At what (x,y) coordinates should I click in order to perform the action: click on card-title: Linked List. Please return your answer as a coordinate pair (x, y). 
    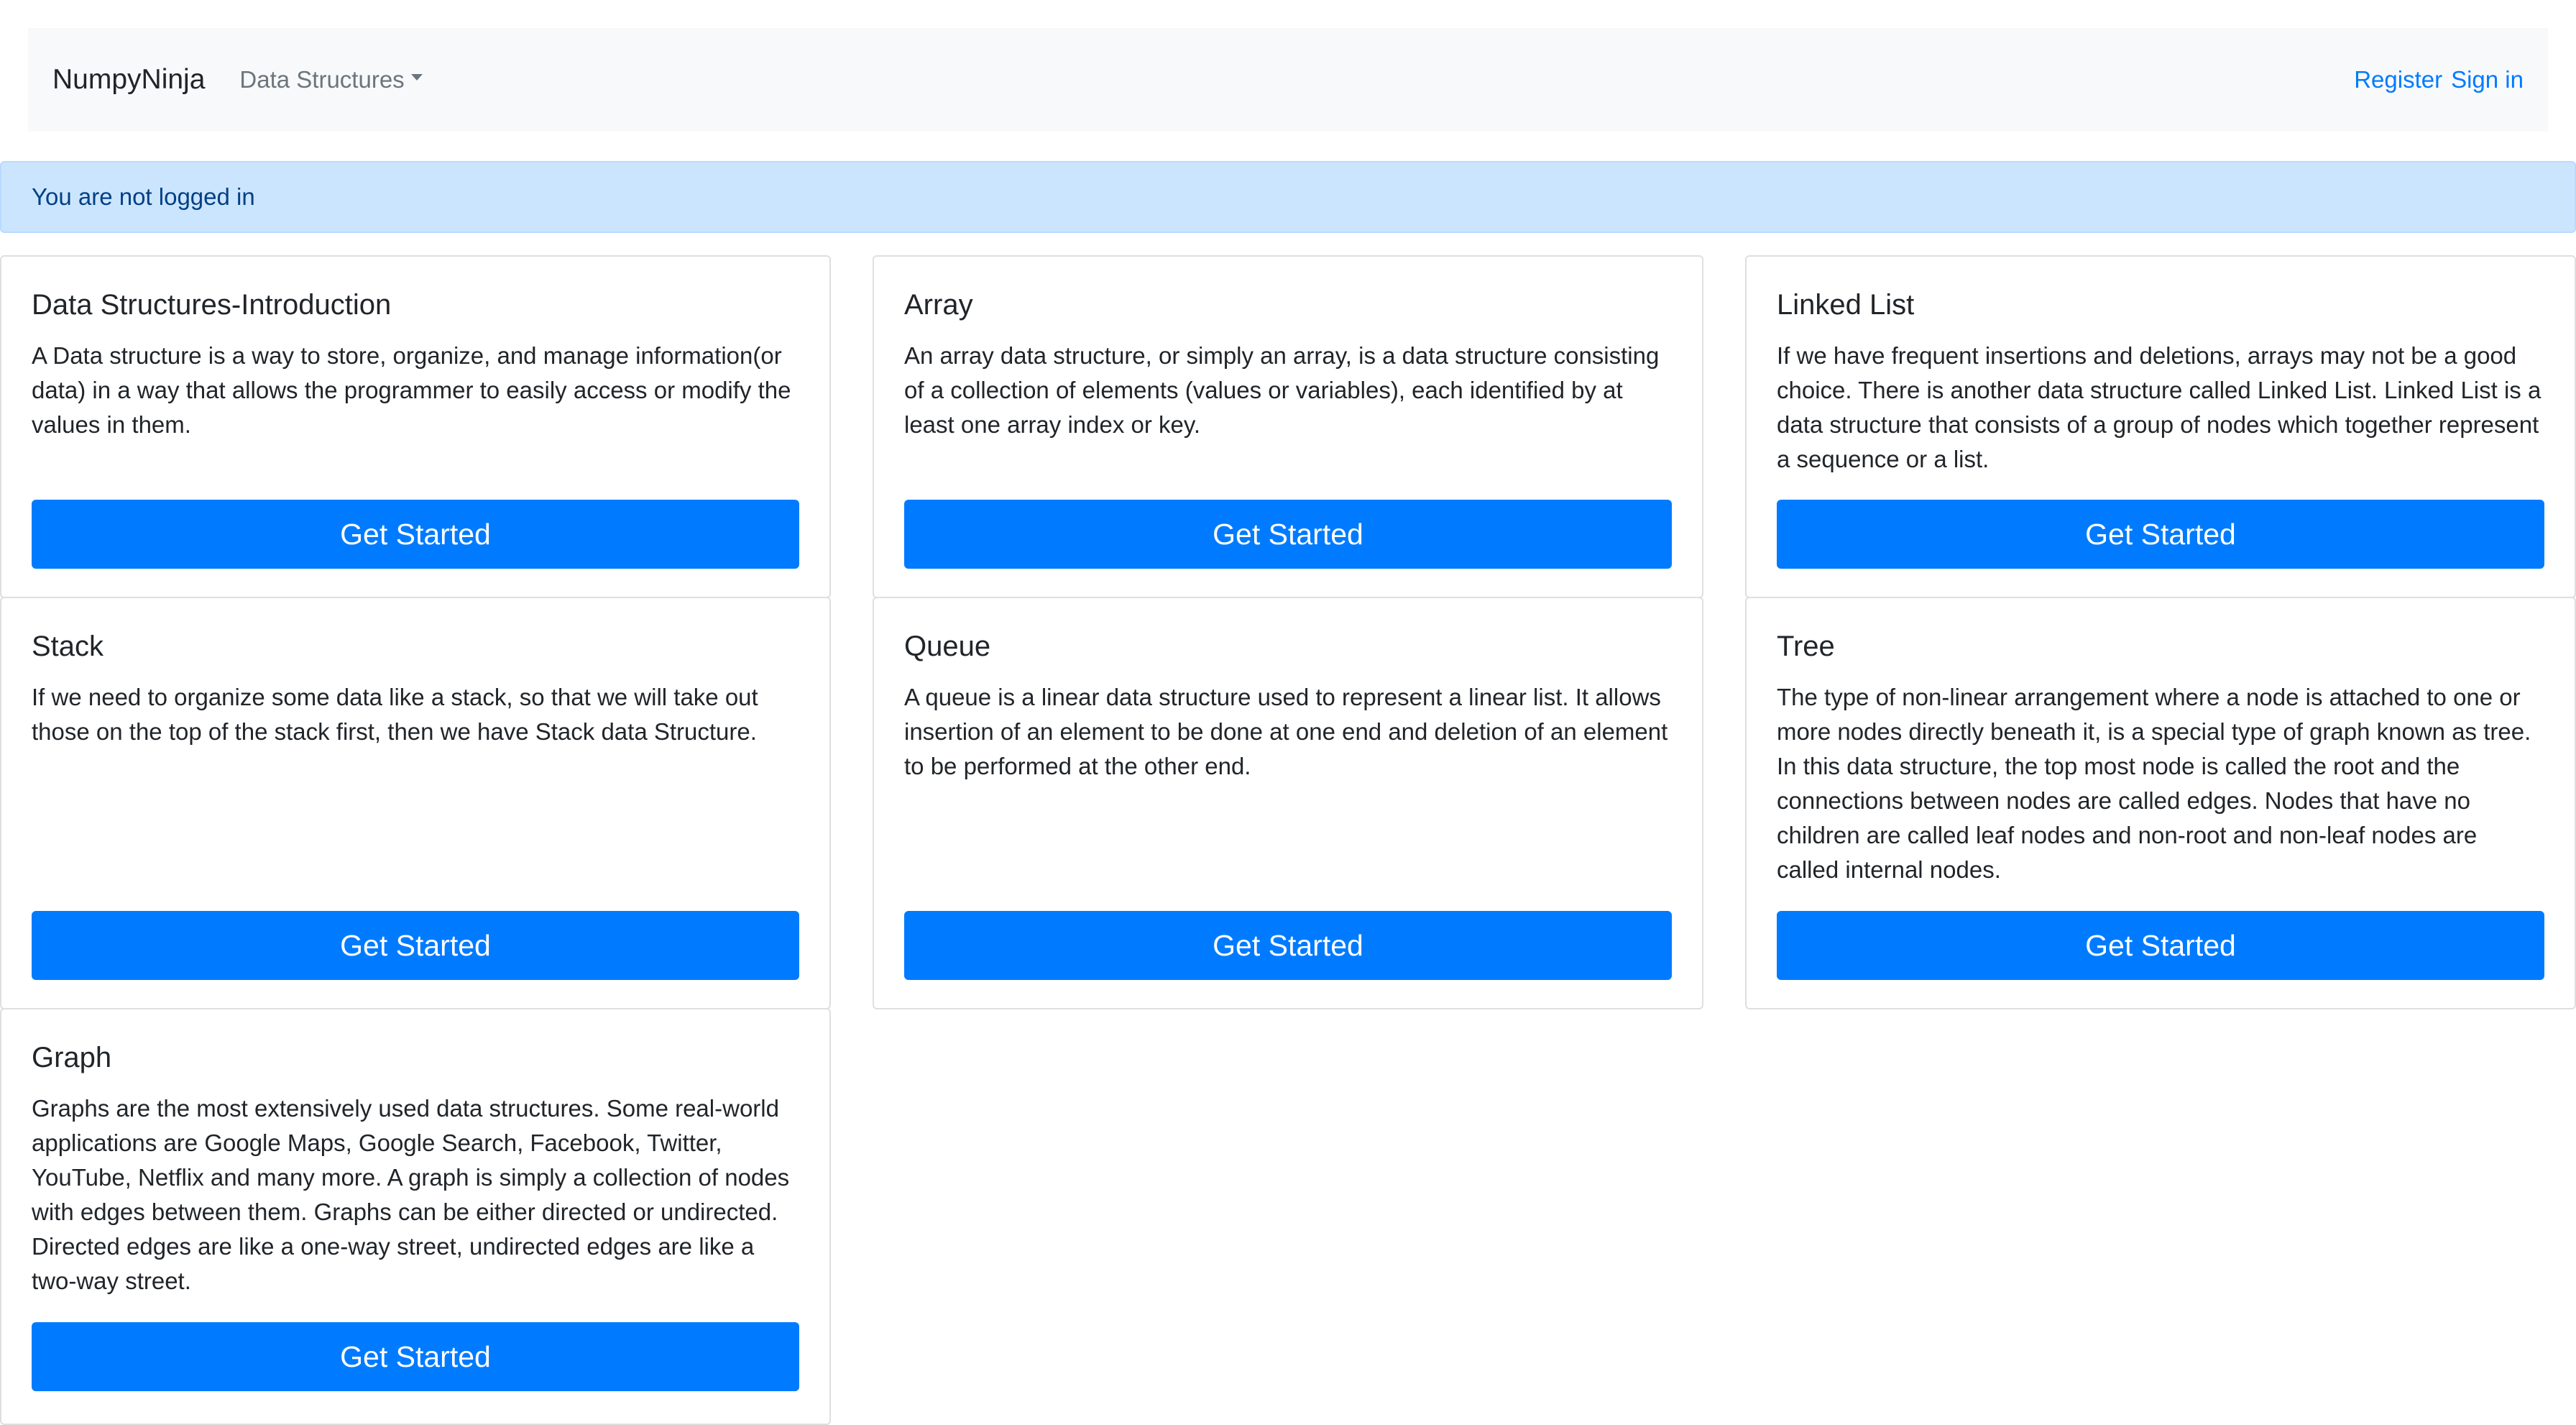
    Looking at the image, I should click on (1846, 305).